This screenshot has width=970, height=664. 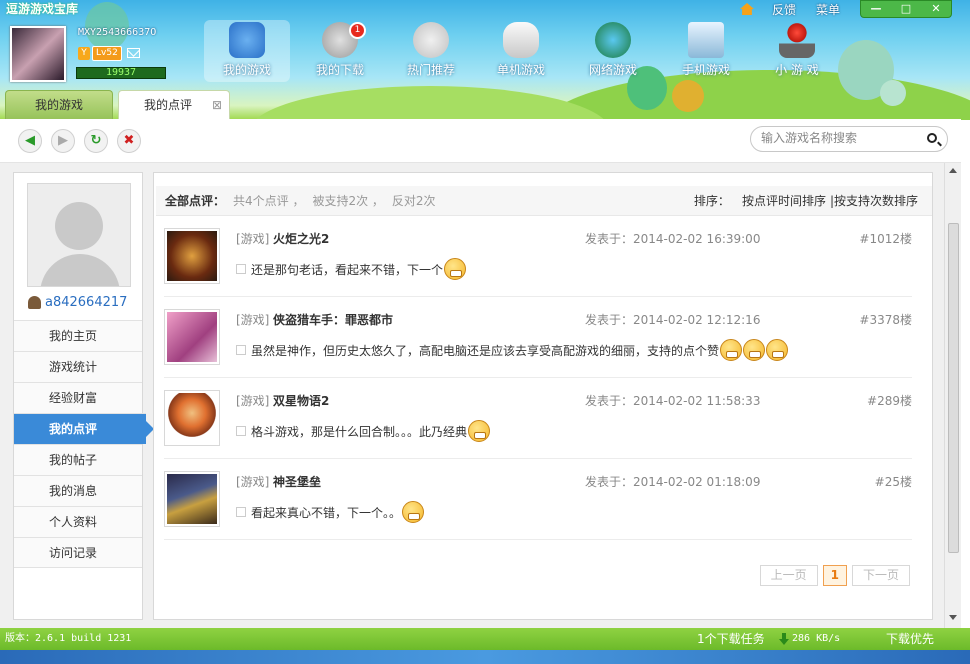 What do you see at coordinates (121, 73) in the screenshot?
I see `exp-bar: 19937` at bounding box center [121, 73].